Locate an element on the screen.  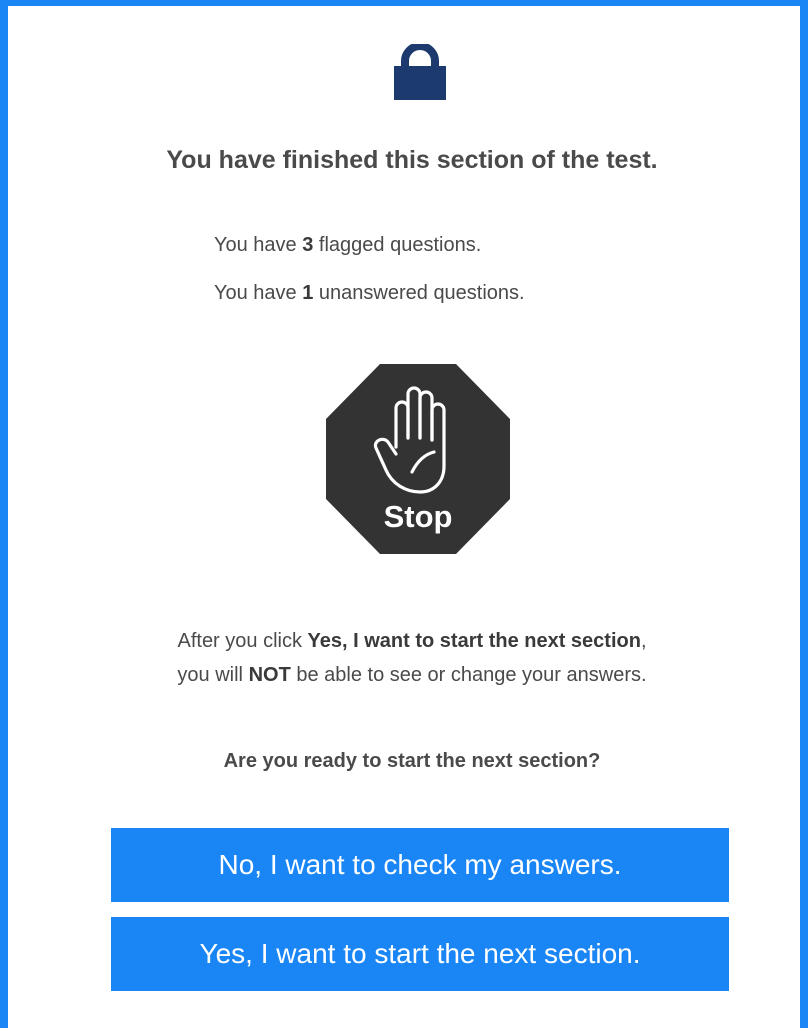
start-next-section-button: Yes, I want to start the next section. is located at coordinates (420, 954).